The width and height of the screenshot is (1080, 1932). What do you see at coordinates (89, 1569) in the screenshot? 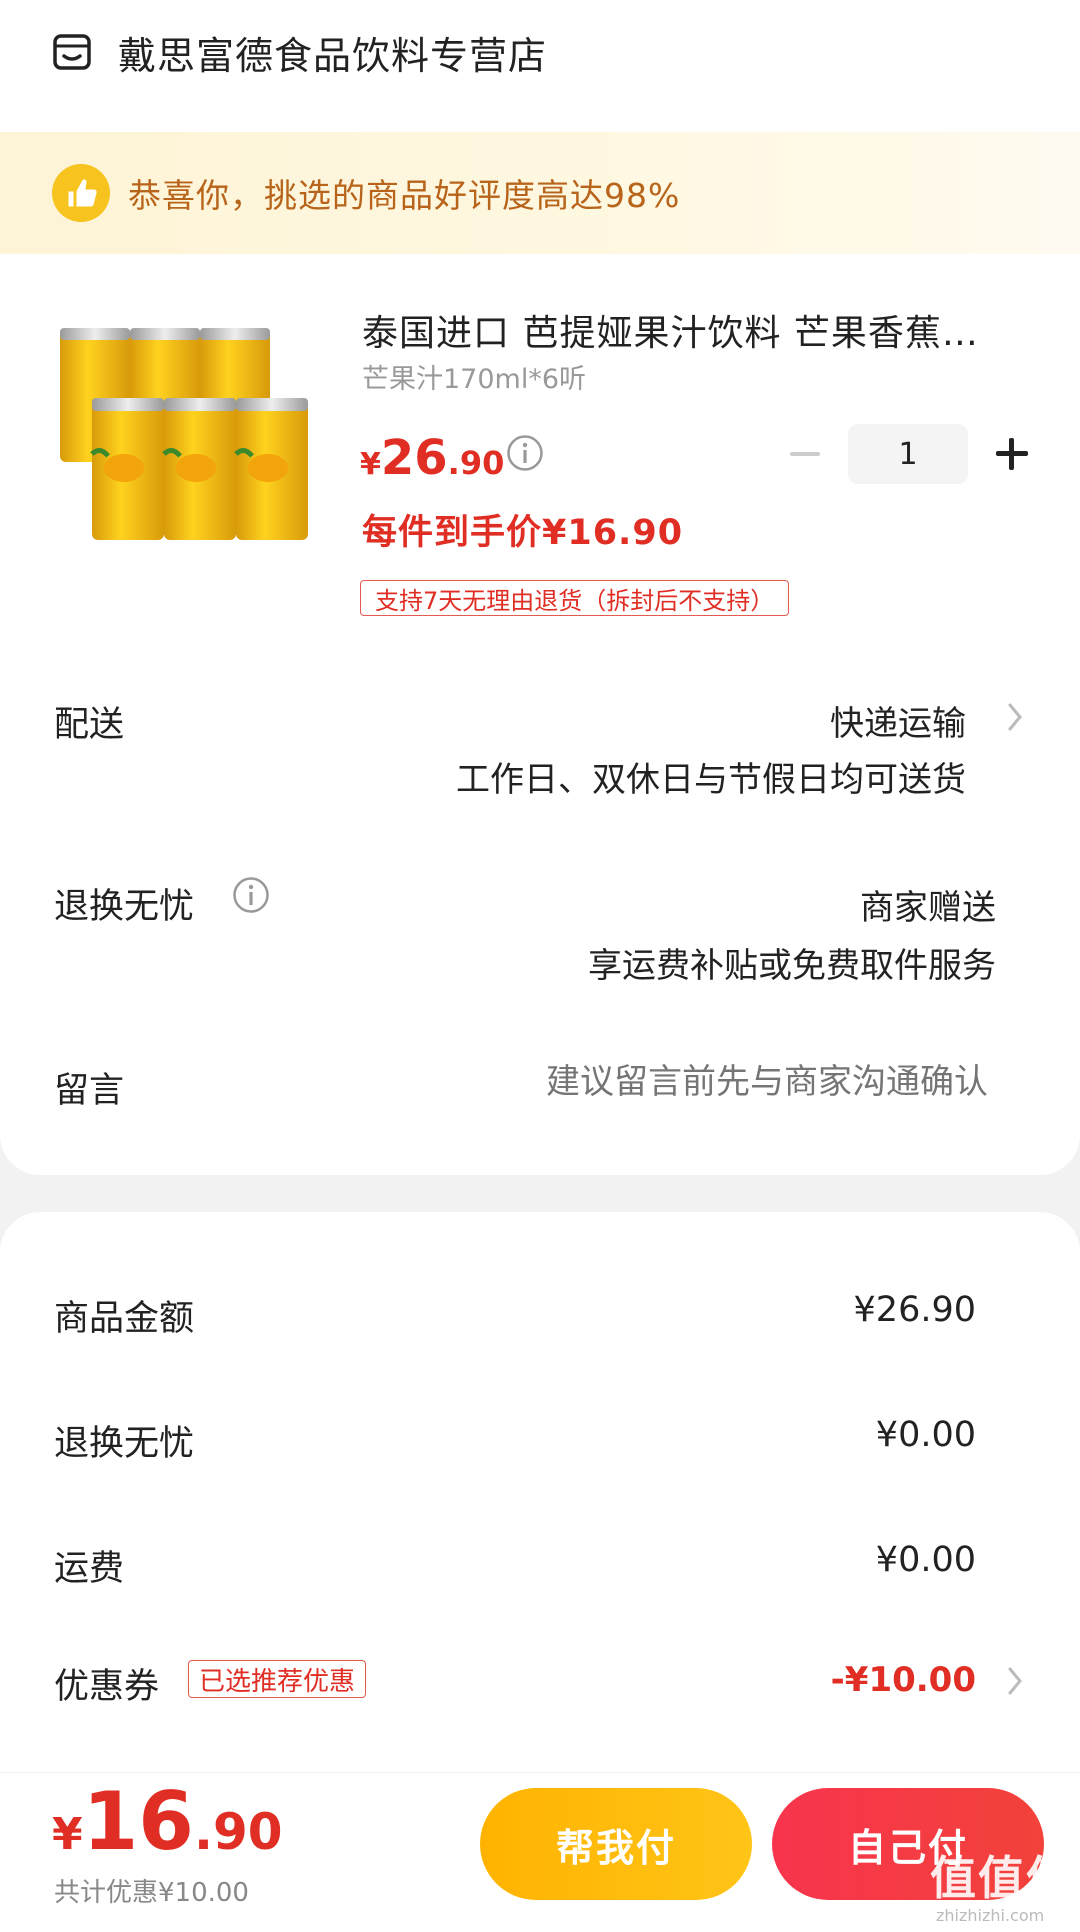
I see `shipping-label: 运费` at bounding box center [89, 1569].